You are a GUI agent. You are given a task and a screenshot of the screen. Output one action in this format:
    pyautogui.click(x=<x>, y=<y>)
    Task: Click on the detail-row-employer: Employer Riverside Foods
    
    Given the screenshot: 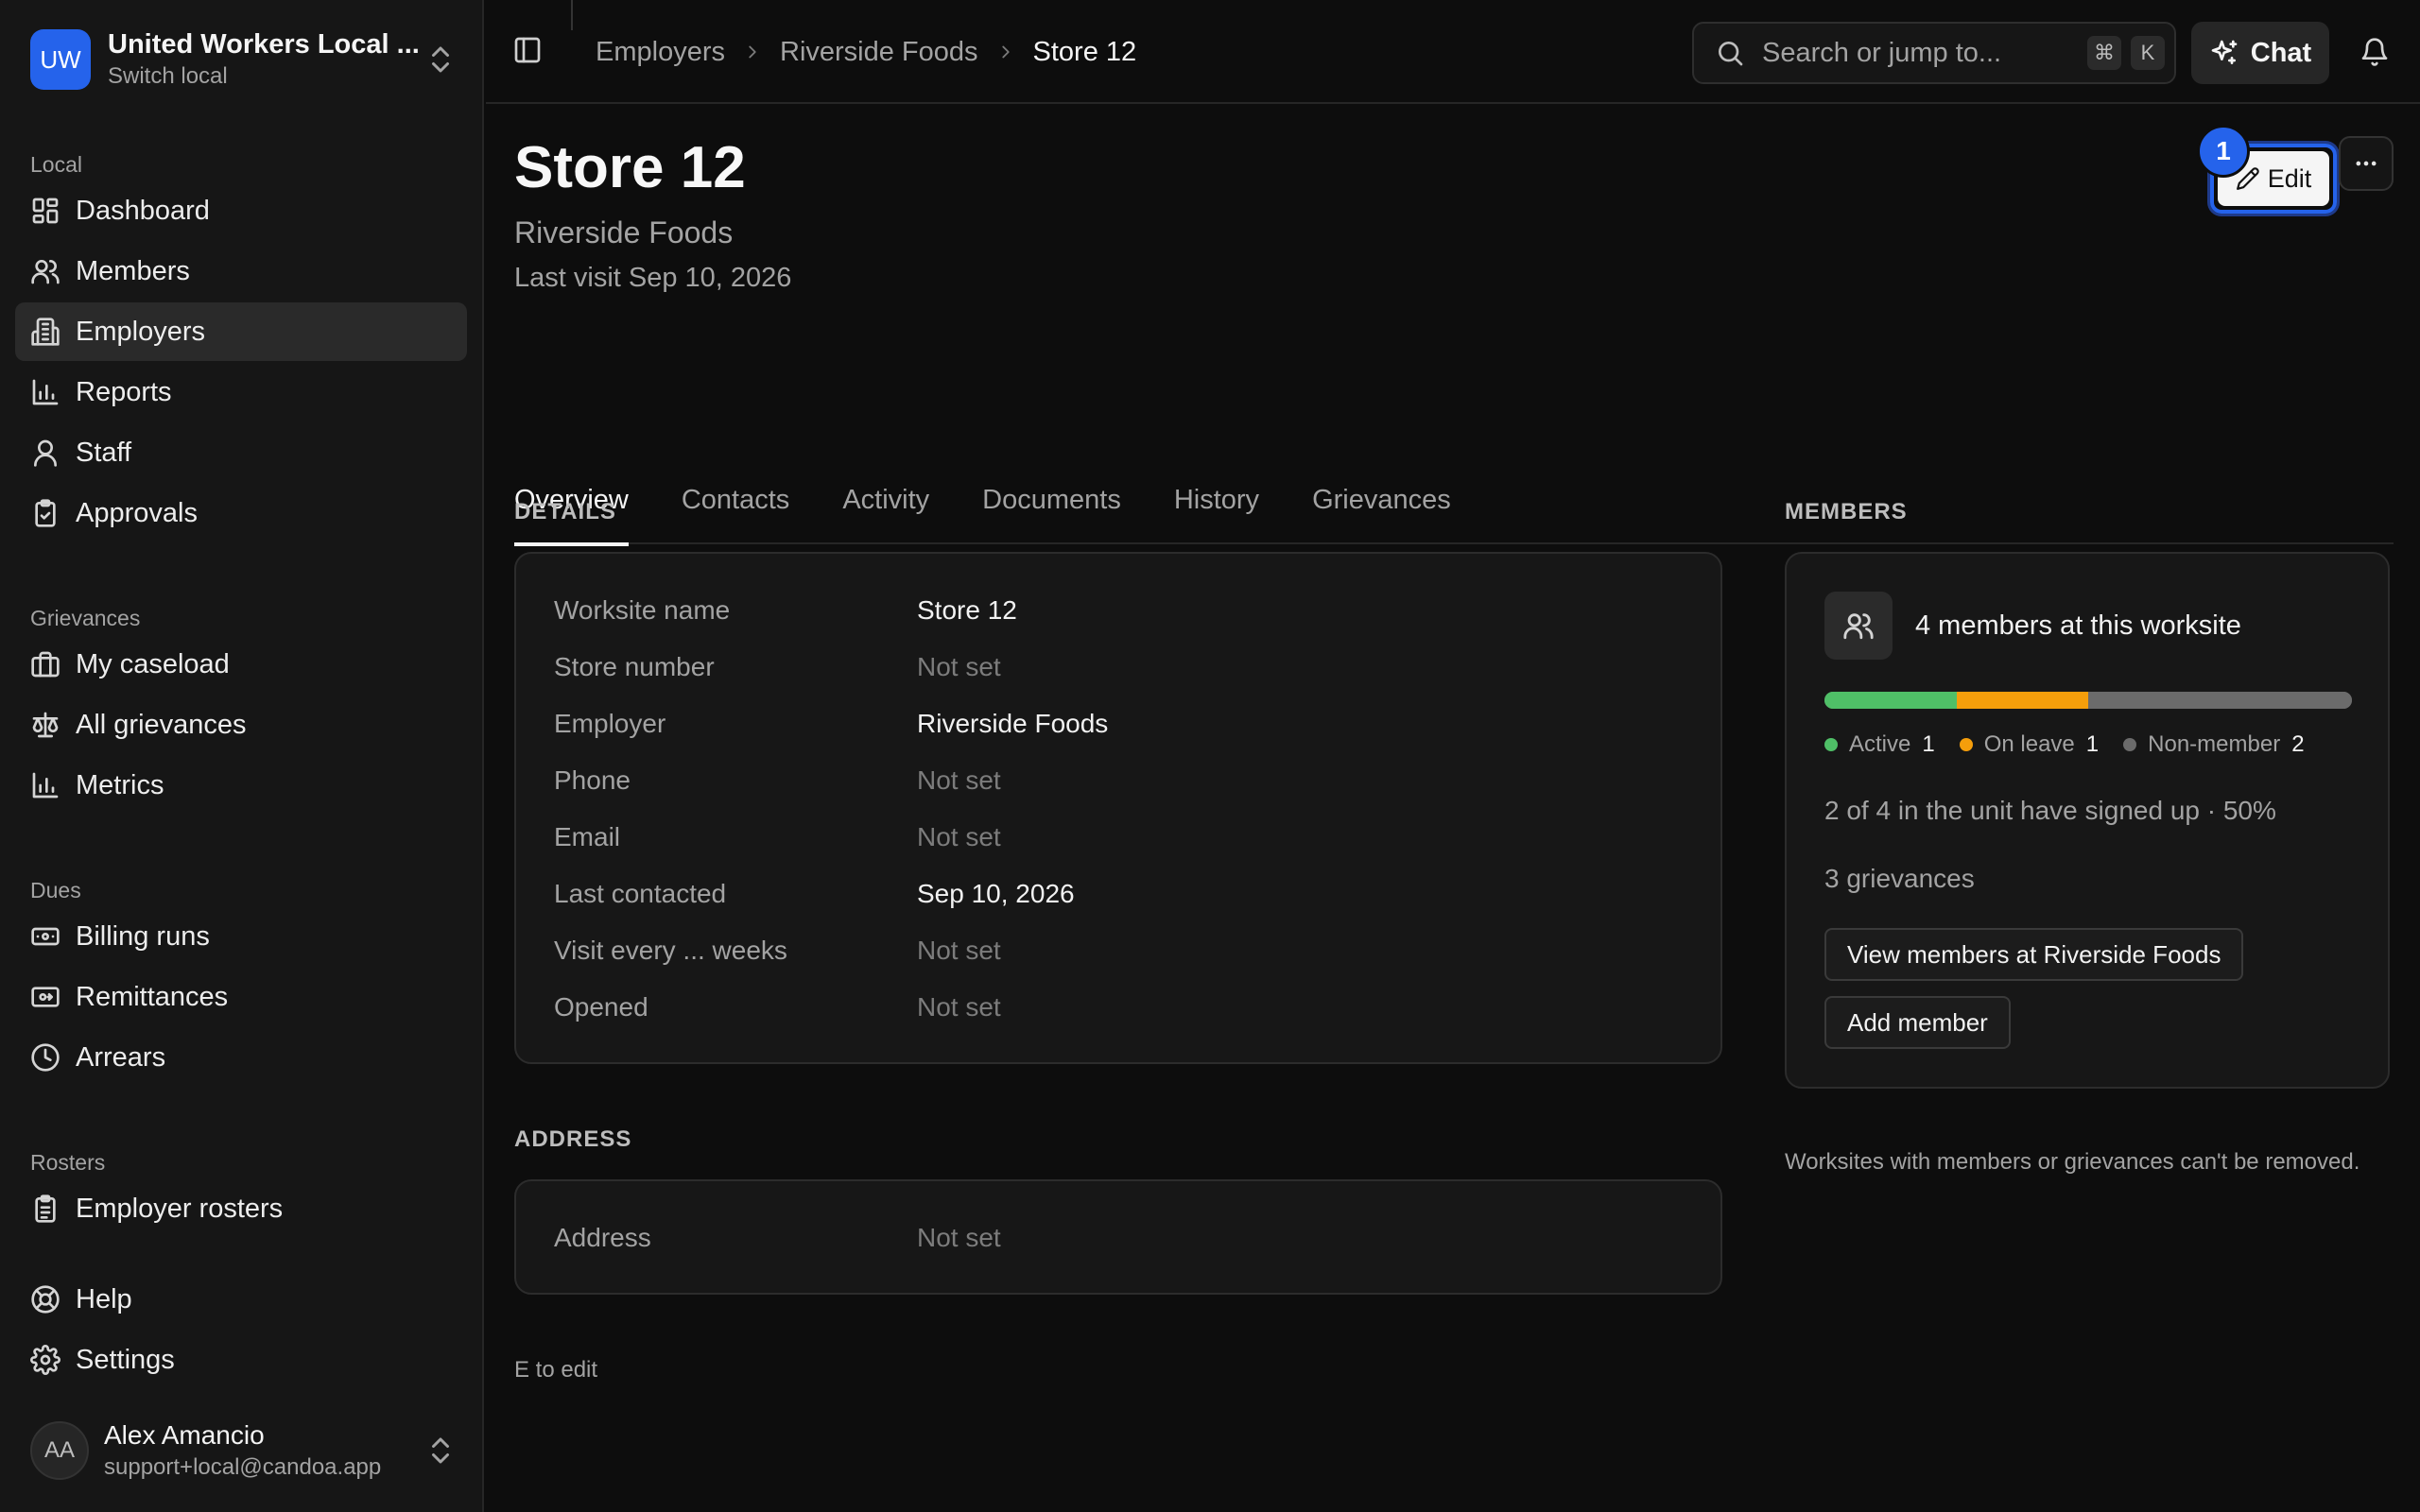 What is the action you would take?
    pyautogui.click(x=1137, y=724)
    